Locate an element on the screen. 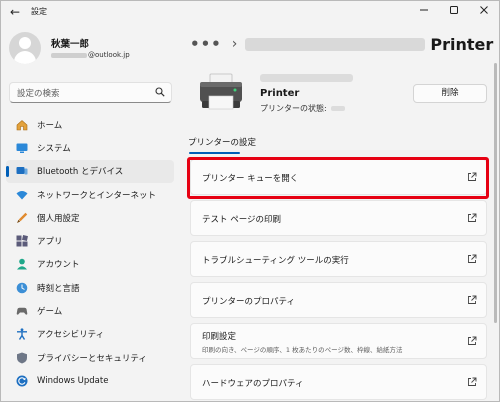 The width and height of the screenshot is (500, 402). chevron-right-icon: › is located at coordinates (234, 44).